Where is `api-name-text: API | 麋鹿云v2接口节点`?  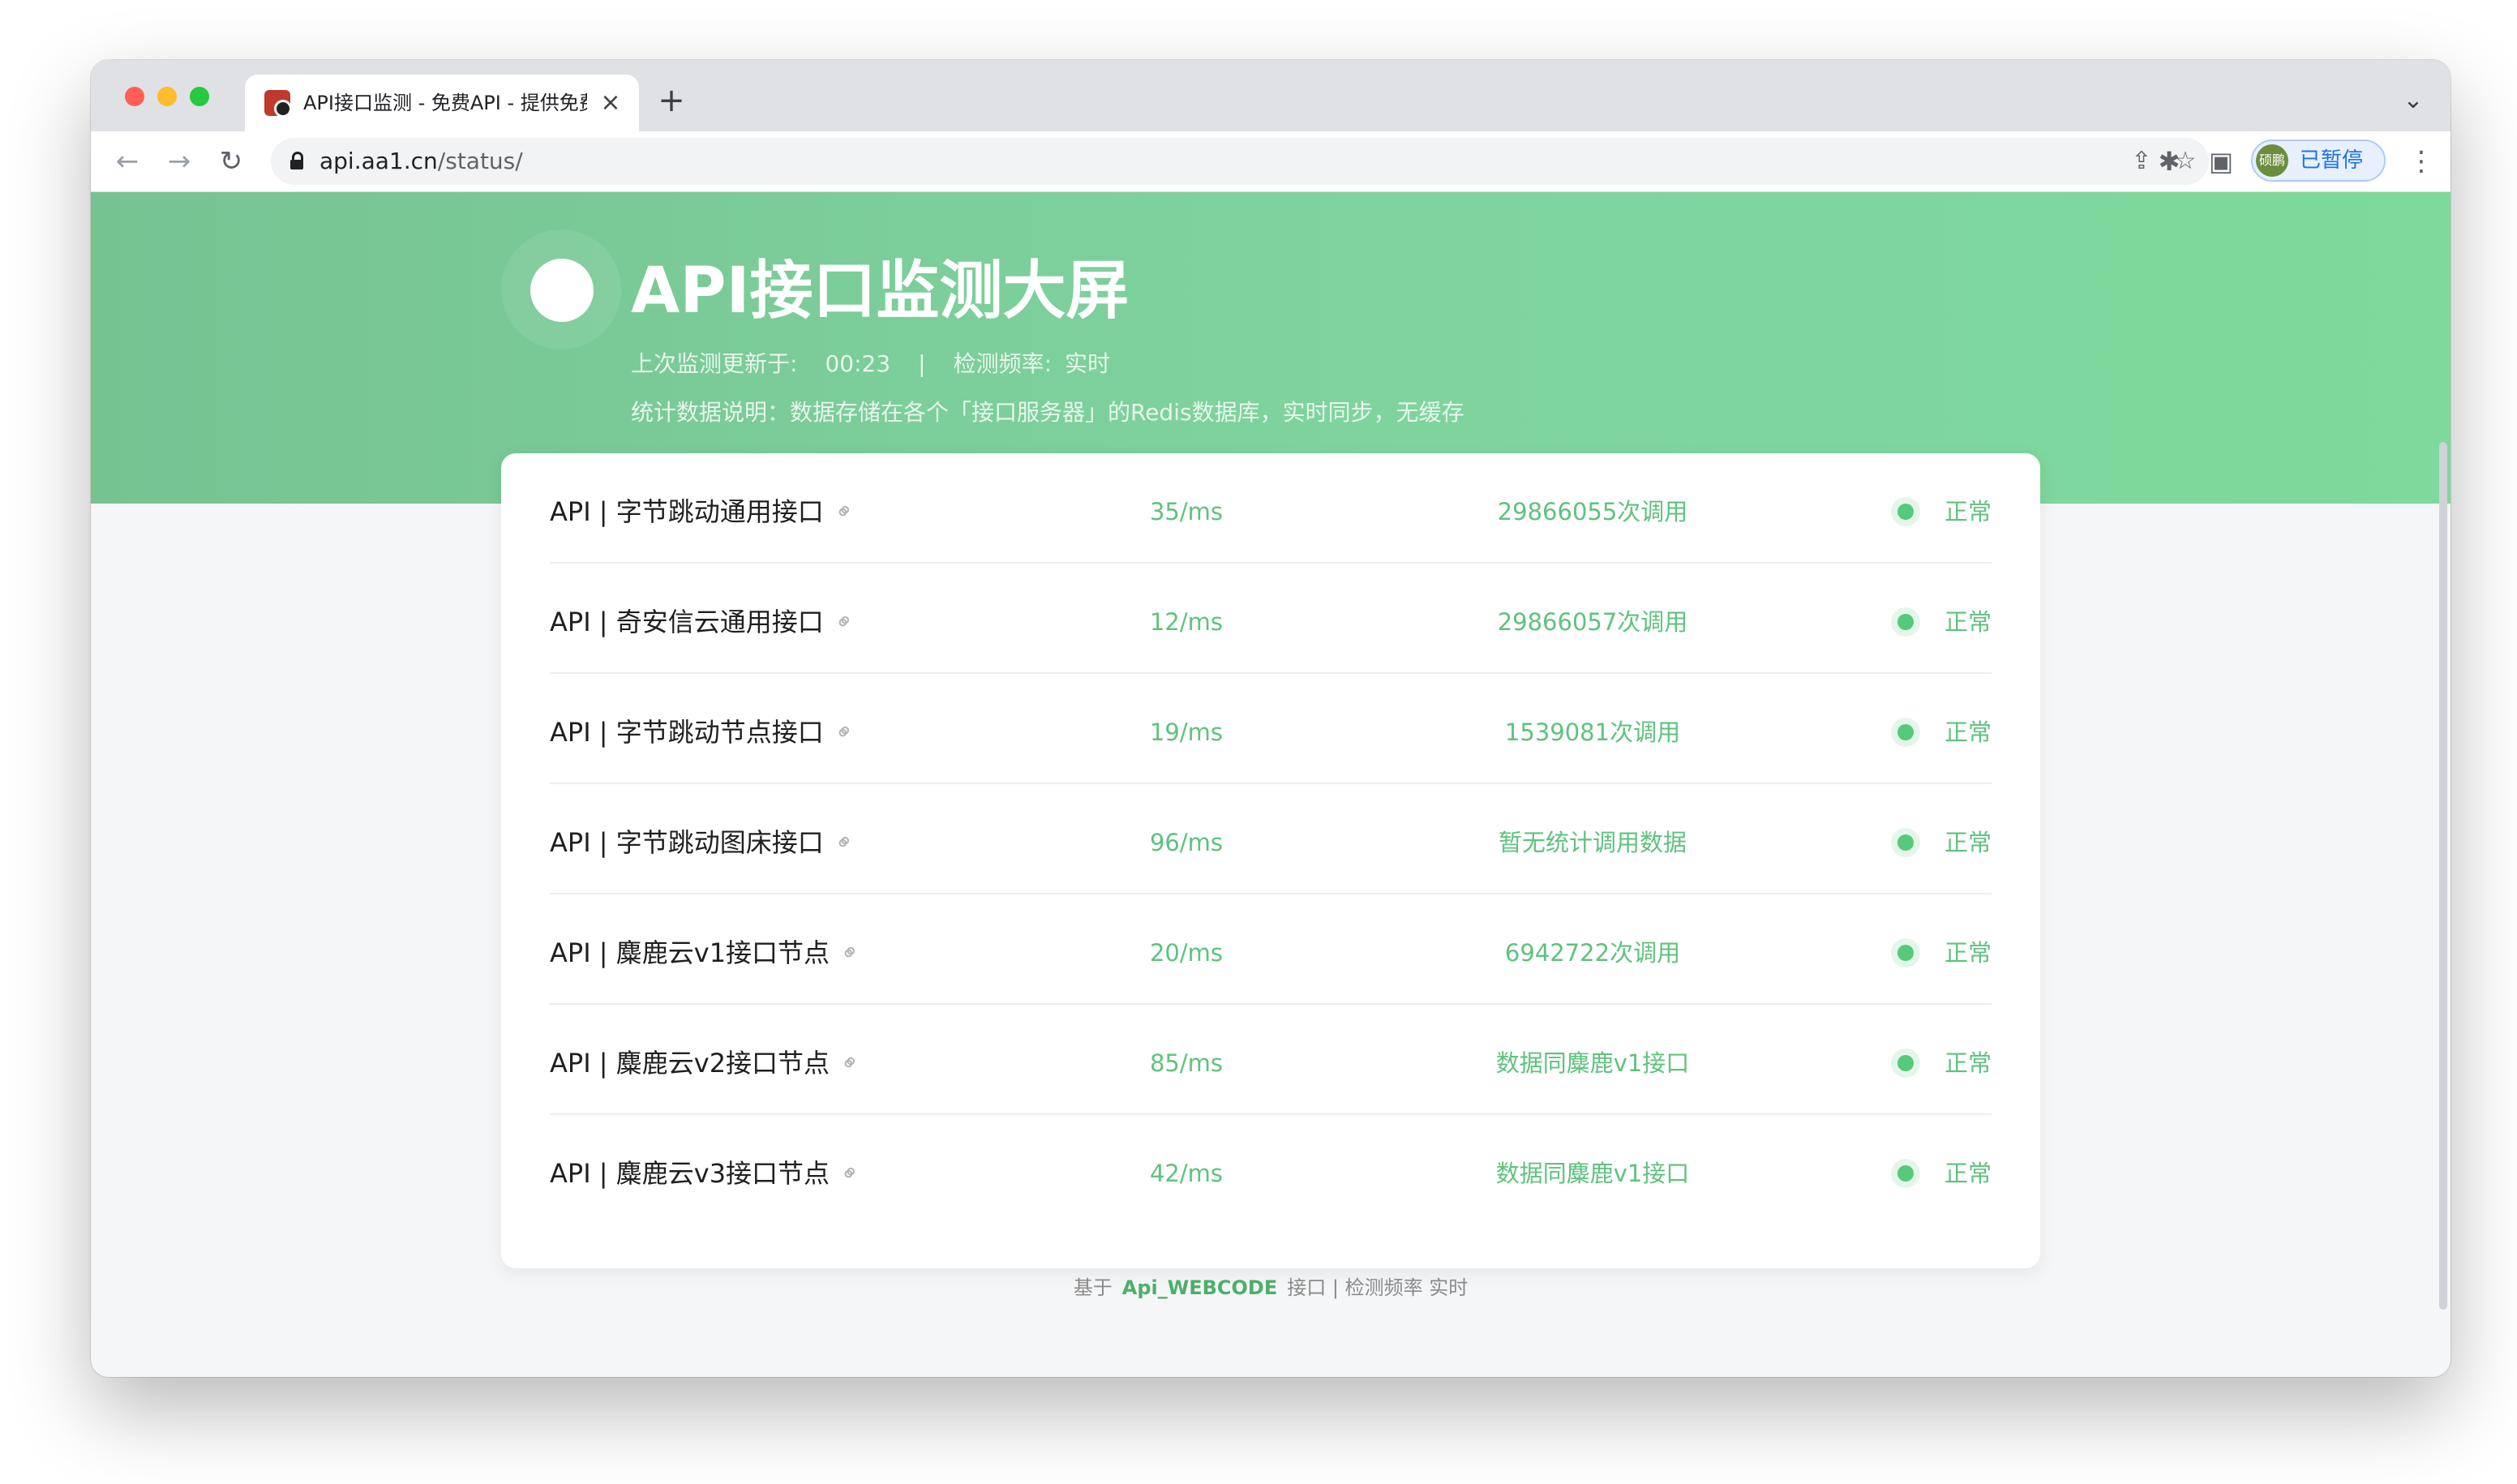
api-name-text: API | 麋鹿云v2接口节点 is located at coordinates (690, 1063).